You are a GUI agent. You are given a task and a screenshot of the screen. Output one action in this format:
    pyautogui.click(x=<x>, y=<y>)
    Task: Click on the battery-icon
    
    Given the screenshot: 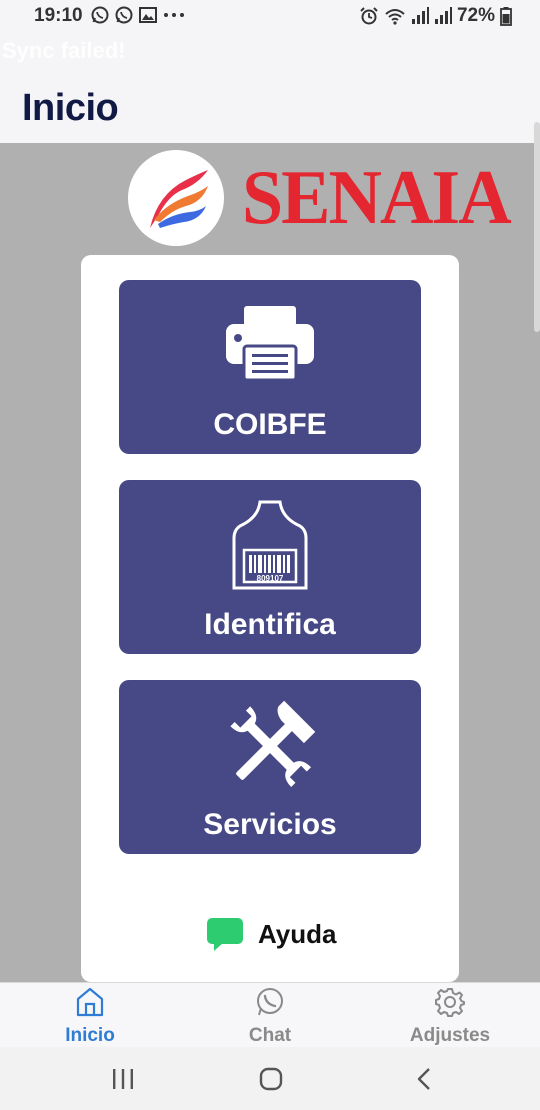 What is the action you would take?
    pyautogui.click(x=506, y=16)
    